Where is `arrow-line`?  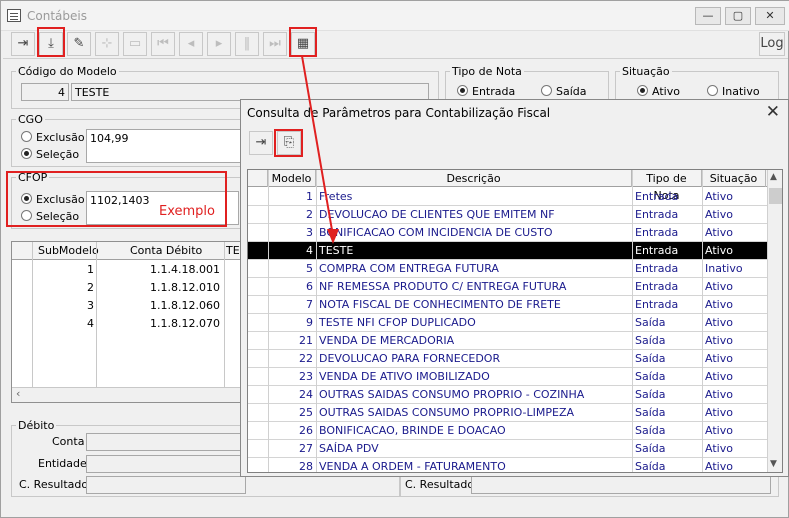
arrow-line is located at coordinates (317, 146).